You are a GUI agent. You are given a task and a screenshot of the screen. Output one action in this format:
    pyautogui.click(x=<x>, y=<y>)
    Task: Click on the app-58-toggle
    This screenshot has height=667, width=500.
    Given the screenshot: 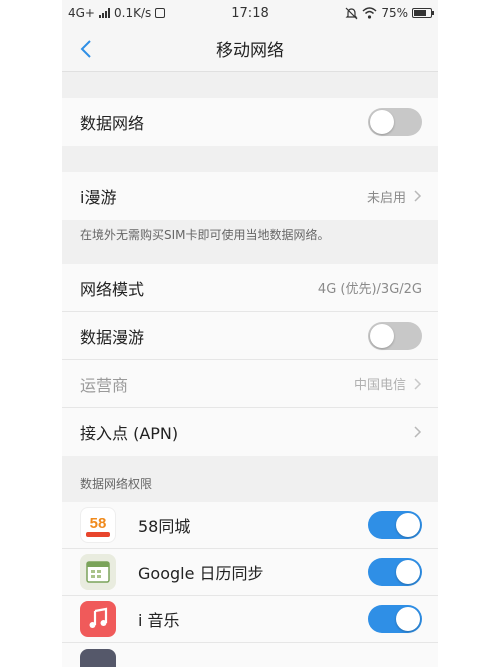 What is the action you would take?
    pyautogui.click(x=395, y=525)
    